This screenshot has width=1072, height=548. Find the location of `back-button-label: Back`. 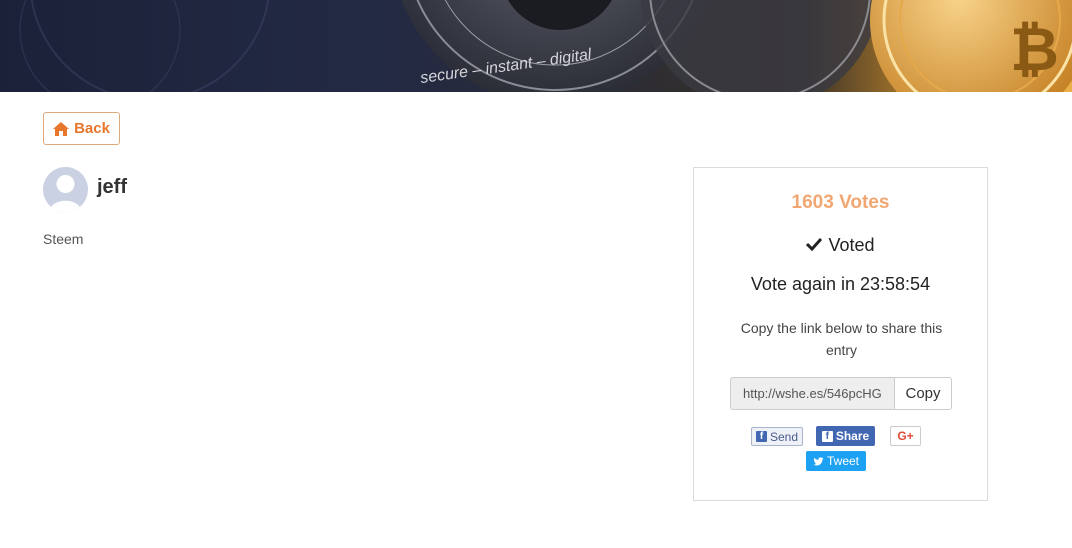

back-button-label: Back is located at coordinates (92, 128).